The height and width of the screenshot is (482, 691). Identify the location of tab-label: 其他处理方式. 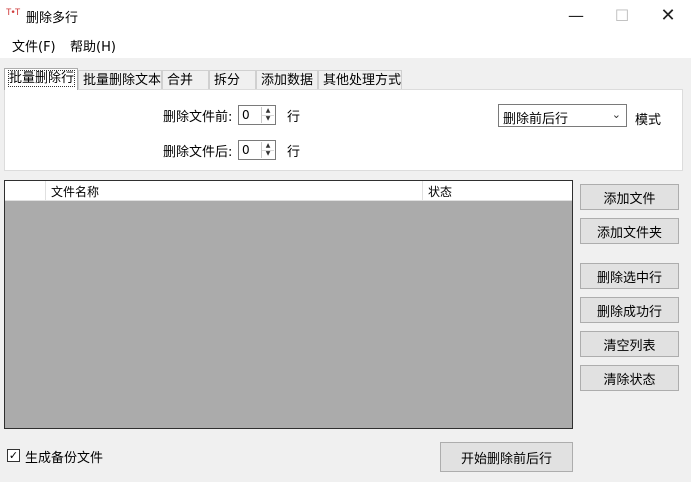
(362, 80).